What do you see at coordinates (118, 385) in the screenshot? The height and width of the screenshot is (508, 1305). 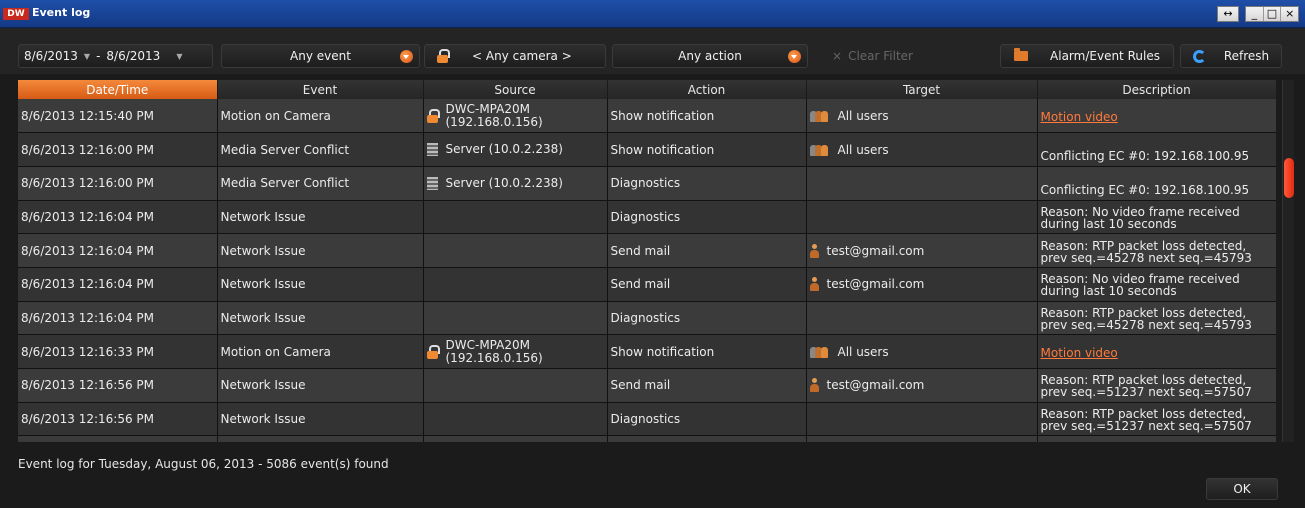 I see `cell-datetime: 8/6/2013 12:16:56 PM` at bounding box center [118, 385].